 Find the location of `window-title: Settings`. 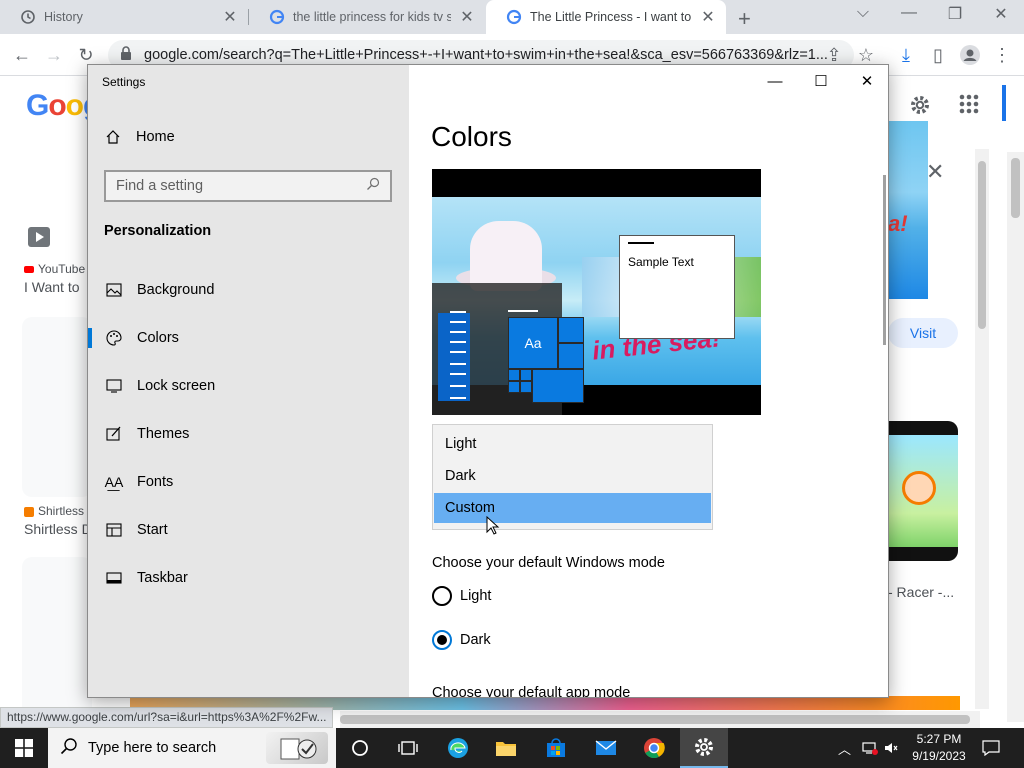

window-title: Settings is located at coordinates (124, 82).